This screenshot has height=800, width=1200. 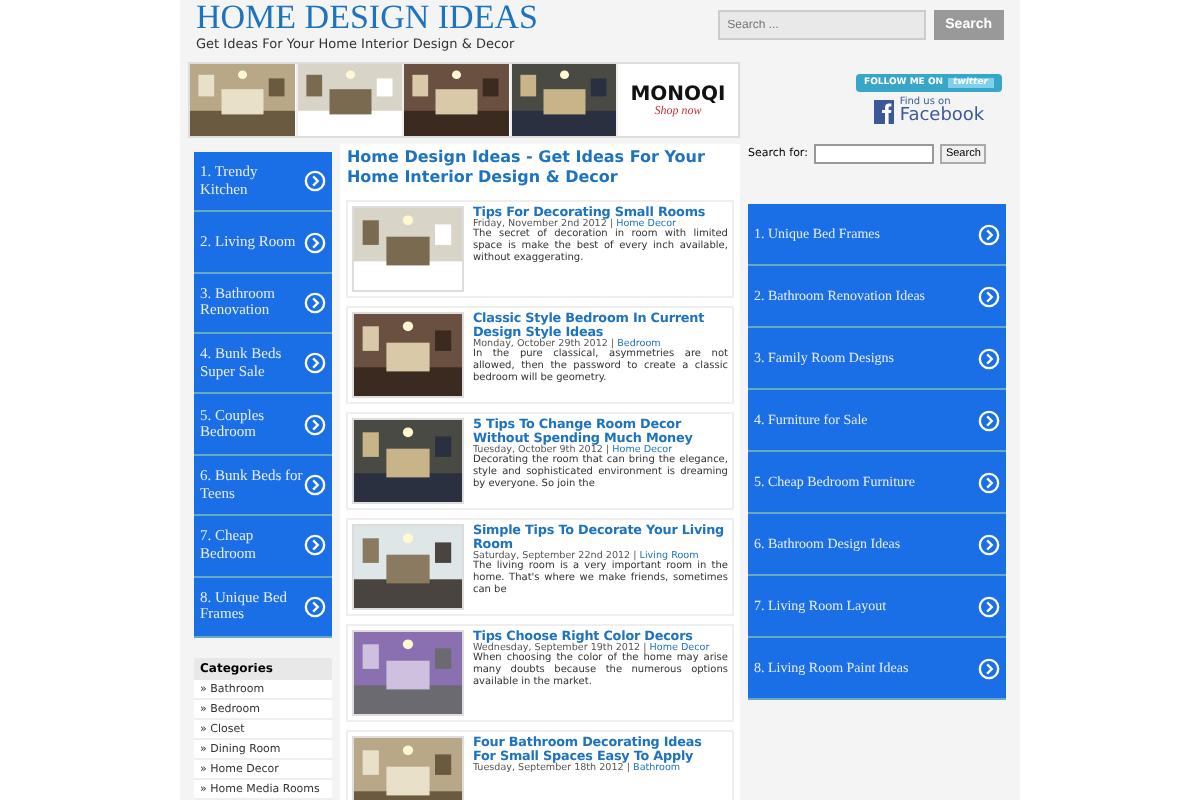 I want to click on search-field, so click(x=873, y=154).